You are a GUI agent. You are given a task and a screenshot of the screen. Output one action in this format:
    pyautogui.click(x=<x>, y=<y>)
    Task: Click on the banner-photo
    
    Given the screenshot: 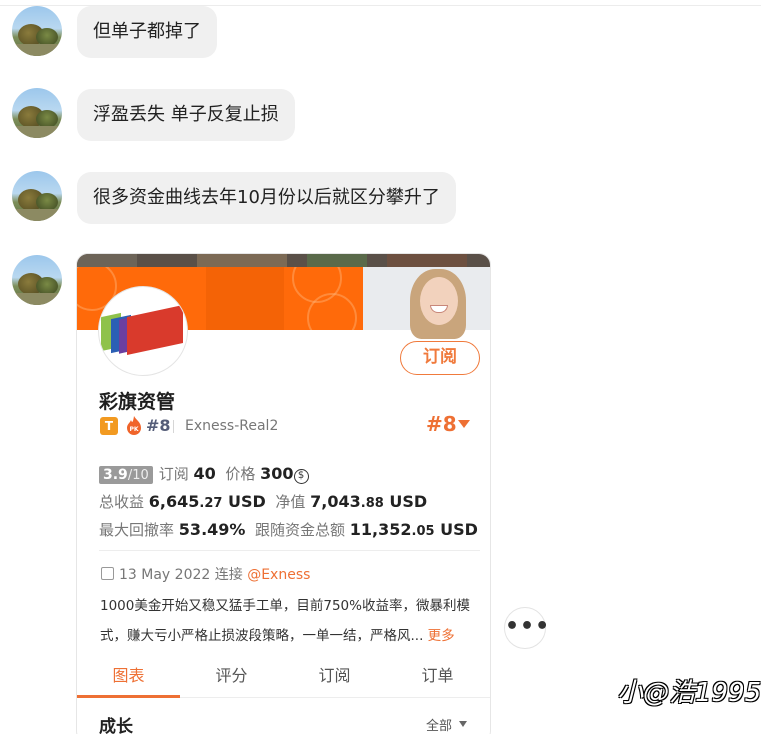 What is the action you would take?
    pyautogui.click(x=426, y=303)
    